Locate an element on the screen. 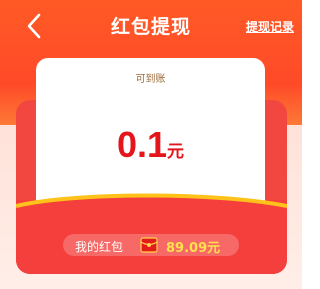  my-red-packet-balance: 我的红包 89.09元 is located at coordinates (151, 245).